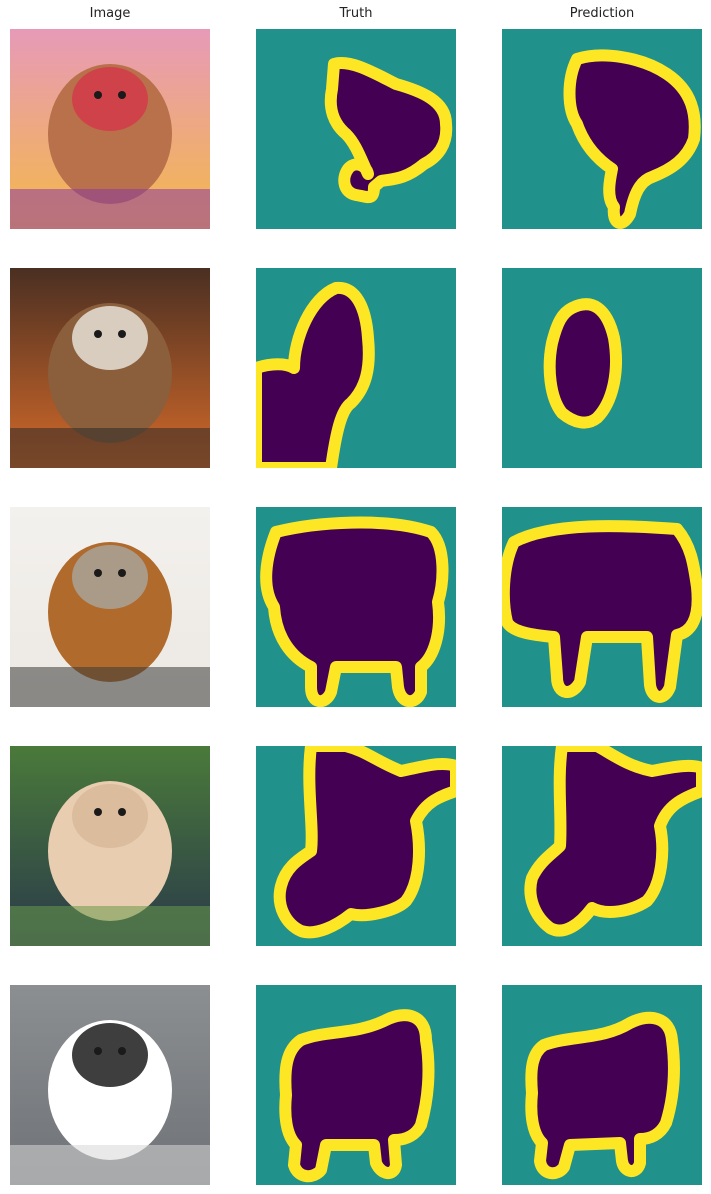 Image resolution: width=711 pixels, height=1194 pixels. Describe the element at coordinates (602, 13) in the screenshot. I see `header-prediction: Prediction` at that location.